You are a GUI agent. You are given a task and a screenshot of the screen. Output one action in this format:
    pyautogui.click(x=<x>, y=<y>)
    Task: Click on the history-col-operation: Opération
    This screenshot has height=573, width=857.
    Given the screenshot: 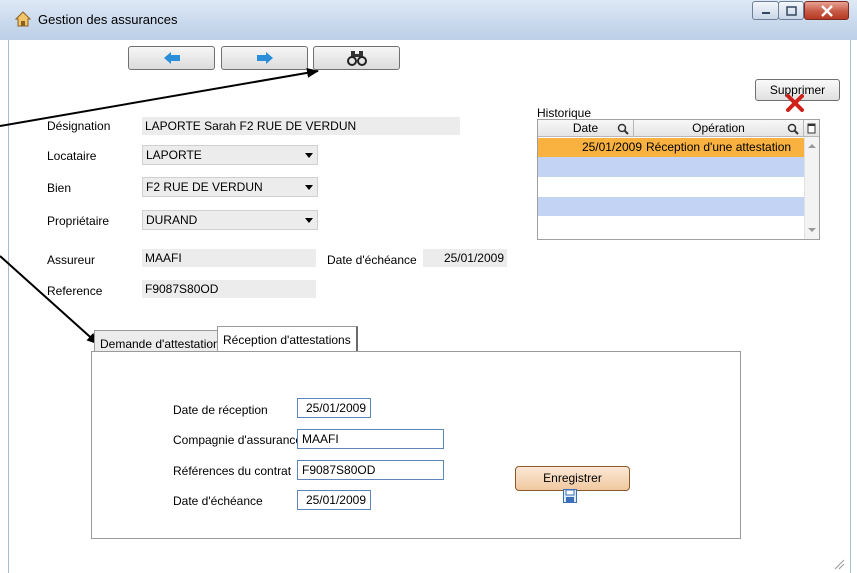 What is the action you would take?
    pyautogui.click(x=719, y=128)
    